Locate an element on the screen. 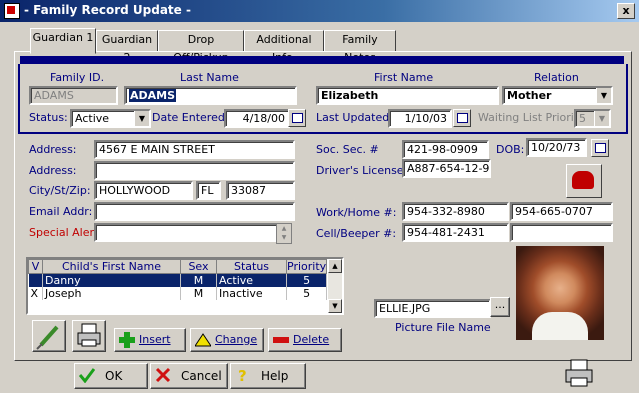 The height and width of the screenshot is (393, 639). last-updated-calendar-icon is located at coordinates (462, 118).